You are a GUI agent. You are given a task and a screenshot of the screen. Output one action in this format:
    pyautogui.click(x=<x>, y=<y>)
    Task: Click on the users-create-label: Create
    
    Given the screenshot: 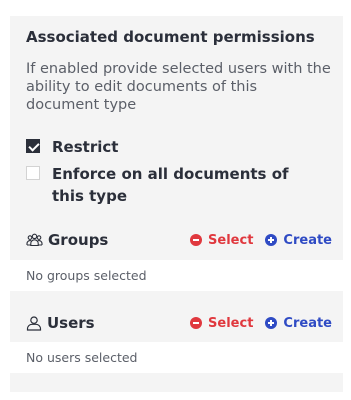 What is the action you would take?
    pyautogui.click(x=307, y=323)
    